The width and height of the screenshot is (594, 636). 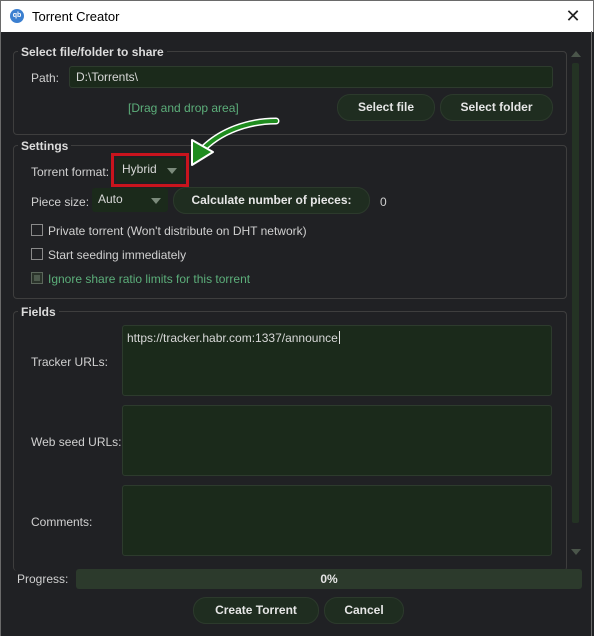 I want to click on close-icon: ✕, so click(x=573, y=16).